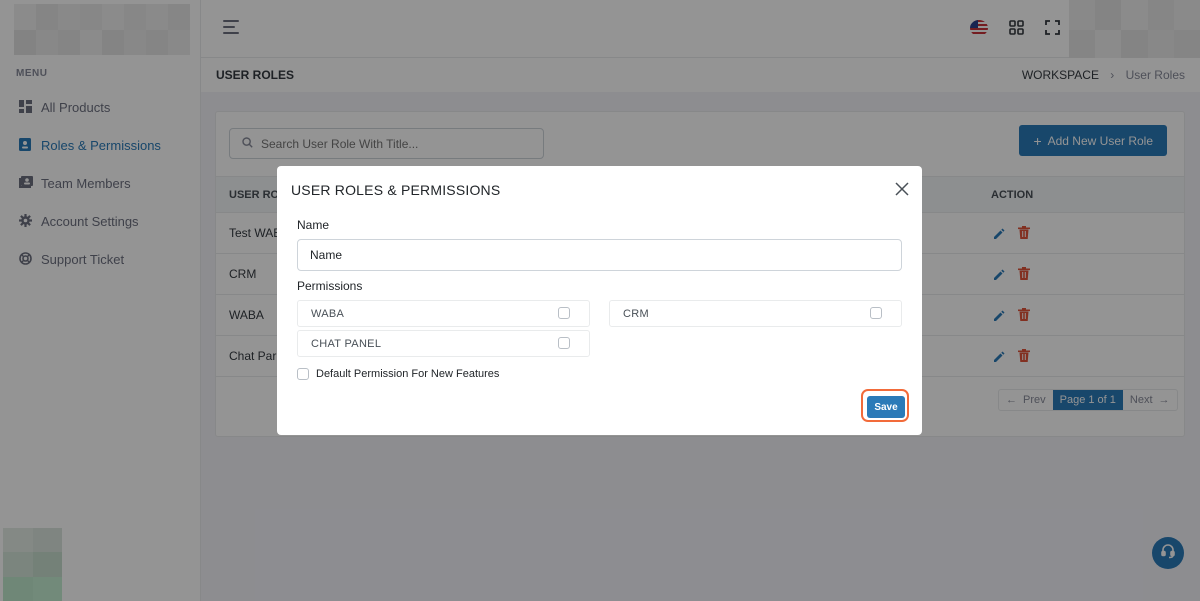 This screenshot has height=601, width=1200. What do you see at coordinates (886, 407) in the screenshot?
I see `save-button: Save` at bounding box center [886, 407].